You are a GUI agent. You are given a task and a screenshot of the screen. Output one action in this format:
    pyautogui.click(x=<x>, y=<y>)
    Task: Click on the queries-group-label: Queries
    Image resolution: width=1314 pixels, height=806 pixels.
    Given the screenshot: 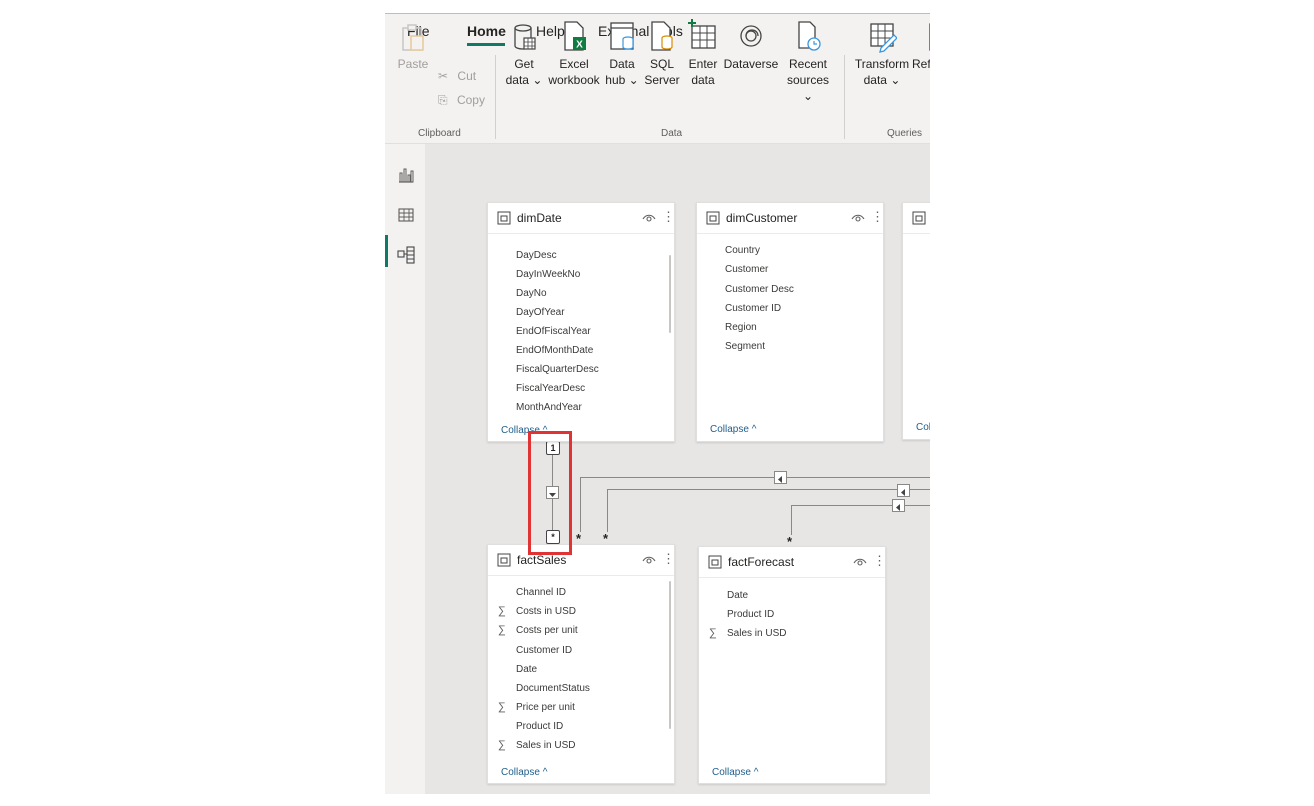 What is the action you would take?
    pyautogui.click(x=905, y=133)
    